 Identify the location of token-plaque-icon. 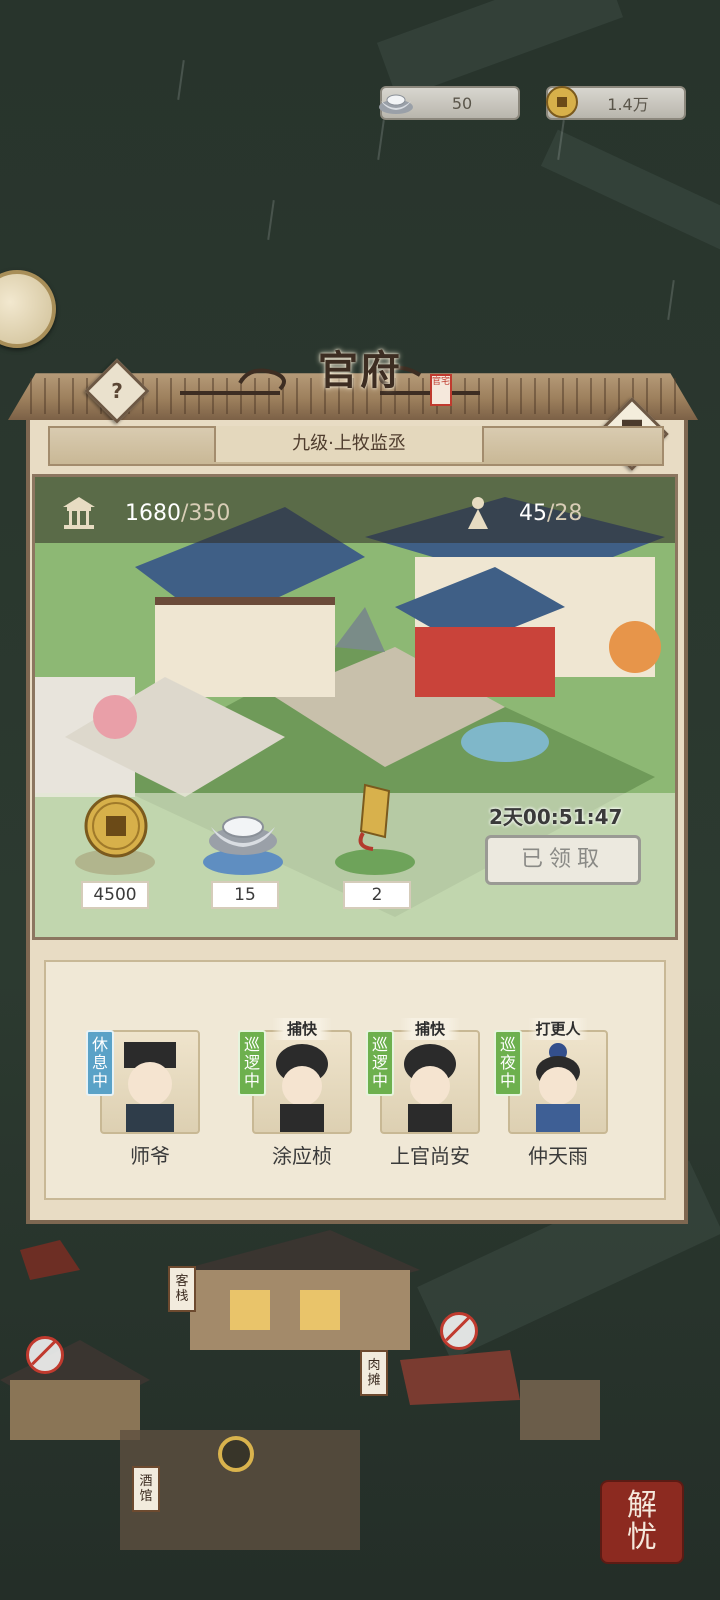
(374, 817).